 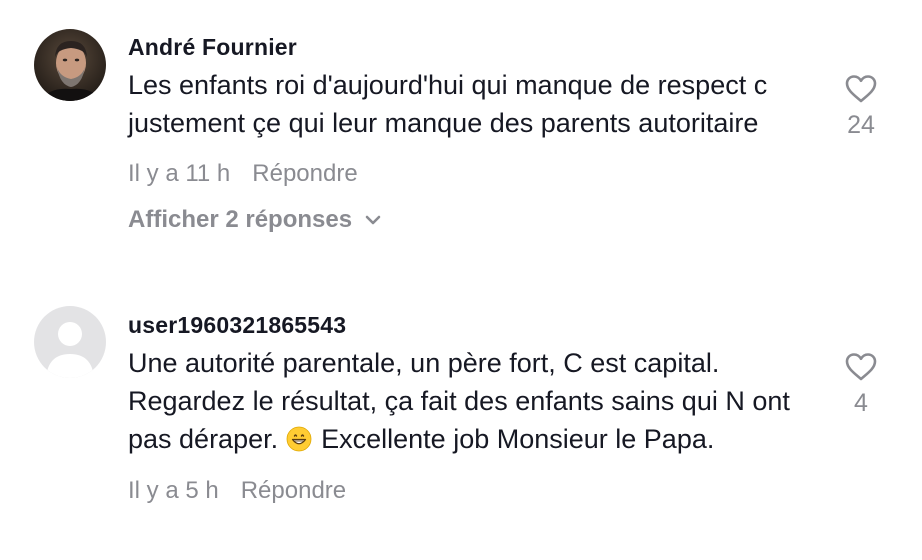 I want to click on comment-meta: Il y a 5 h Répondre, so click(x=473, y=491).